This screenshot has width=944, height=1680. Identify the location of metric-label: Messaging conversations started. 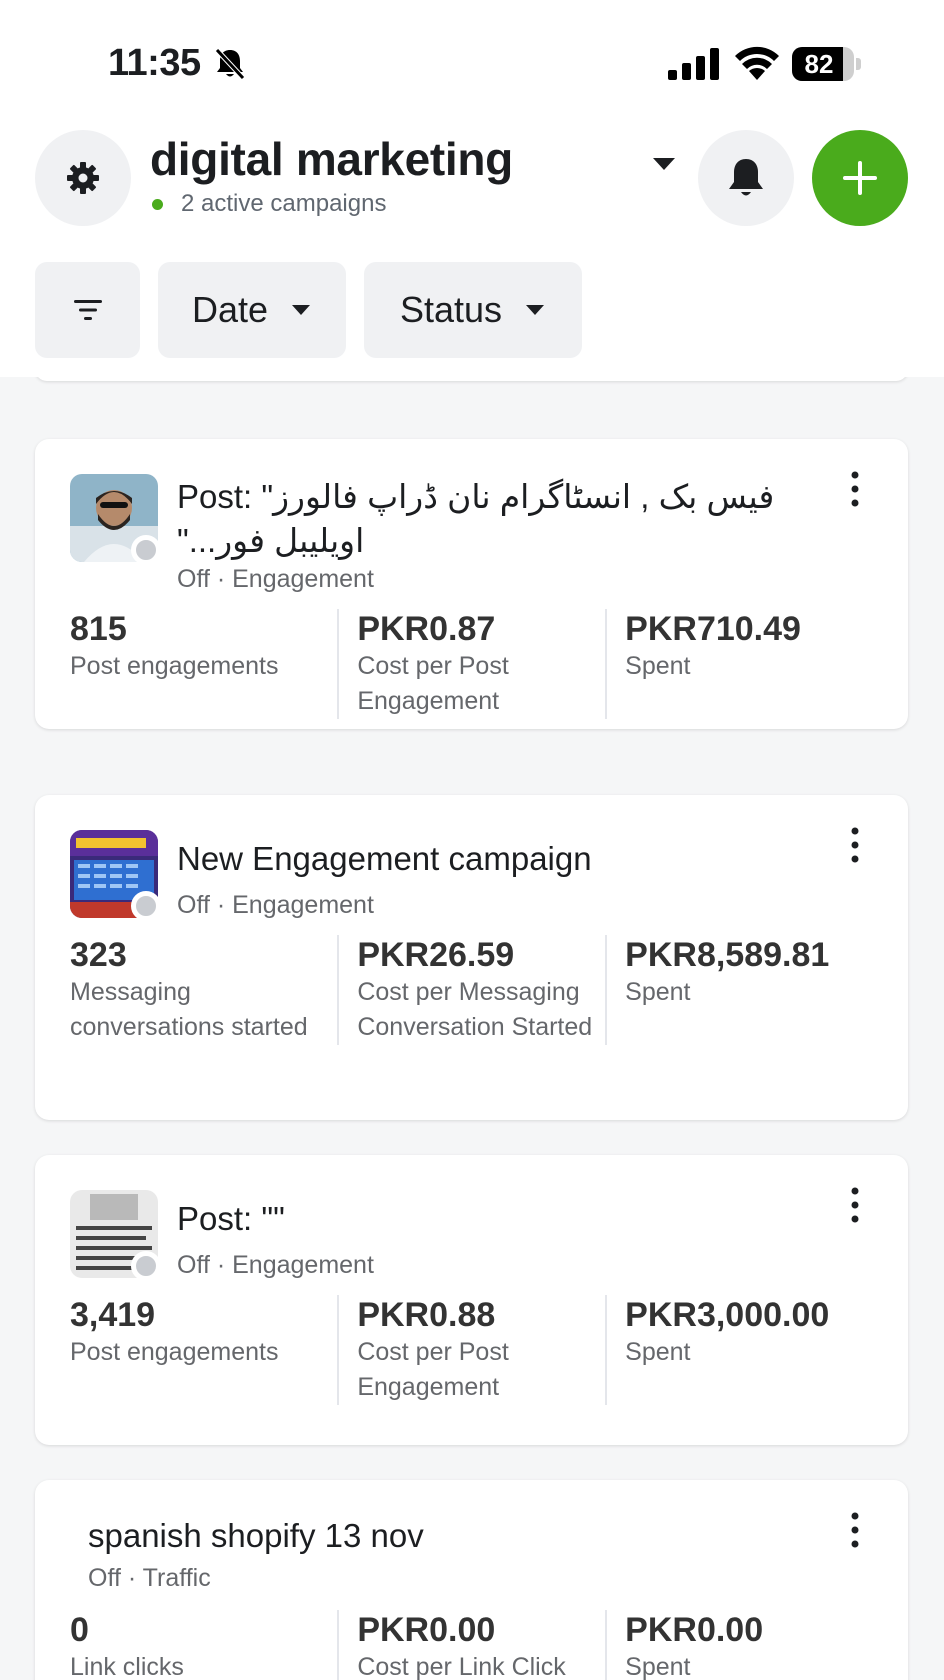
(189, 1009).